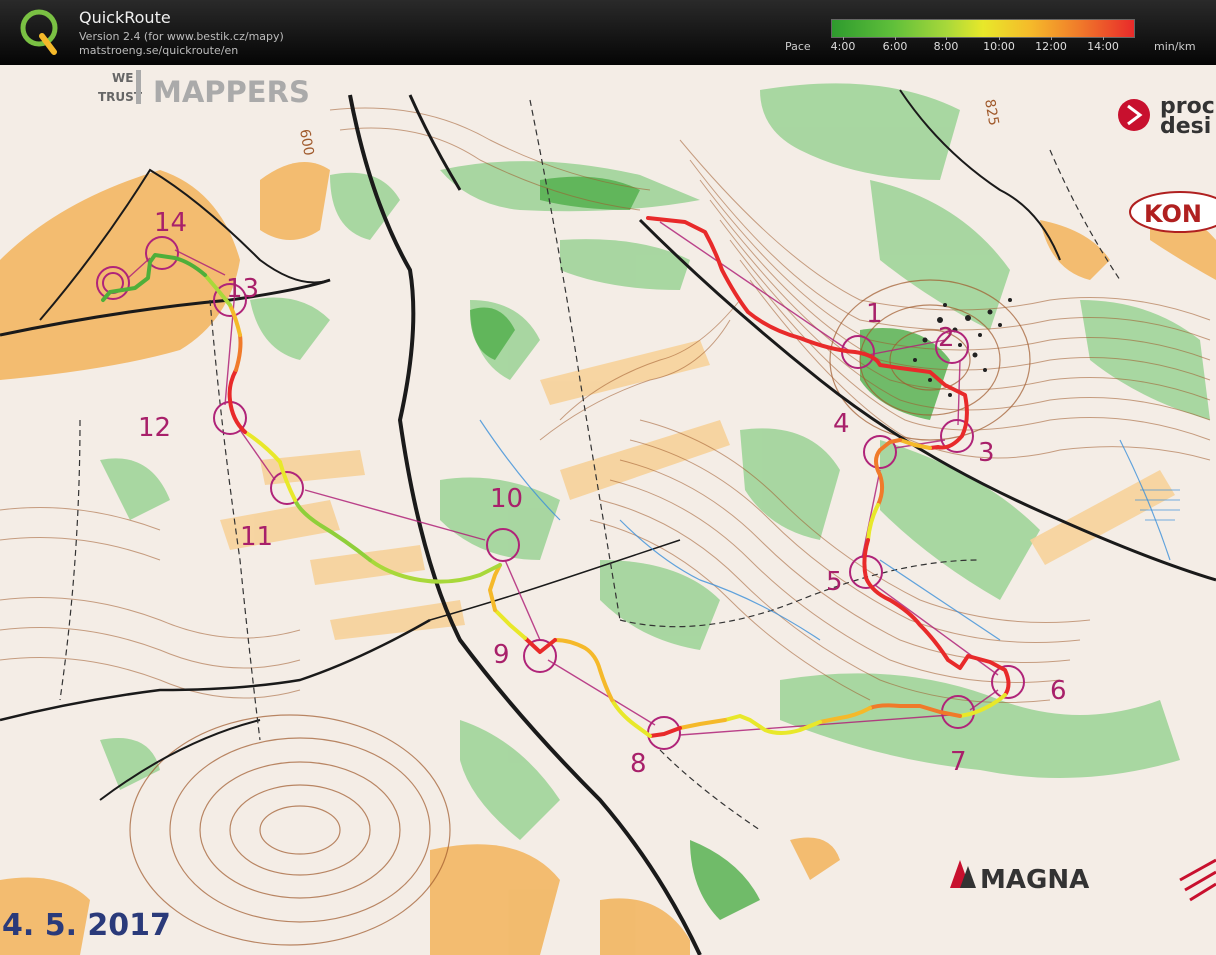 Image resolution: width=1216 pixels, height=955 pixels. I want to click on control-number: 13, so click(242, 289).